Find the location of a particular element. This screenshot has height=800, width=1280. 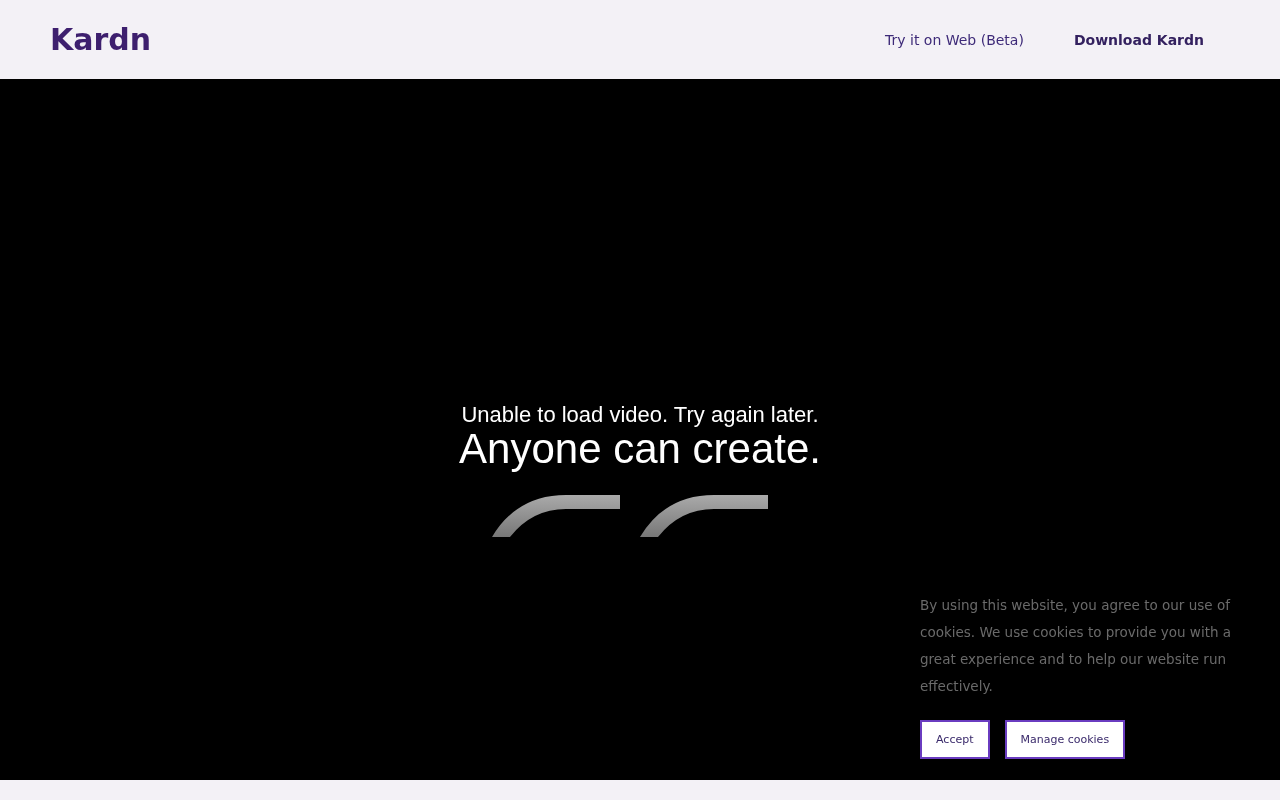

headline: Anyone can create. is located at coordinates (640, 448).